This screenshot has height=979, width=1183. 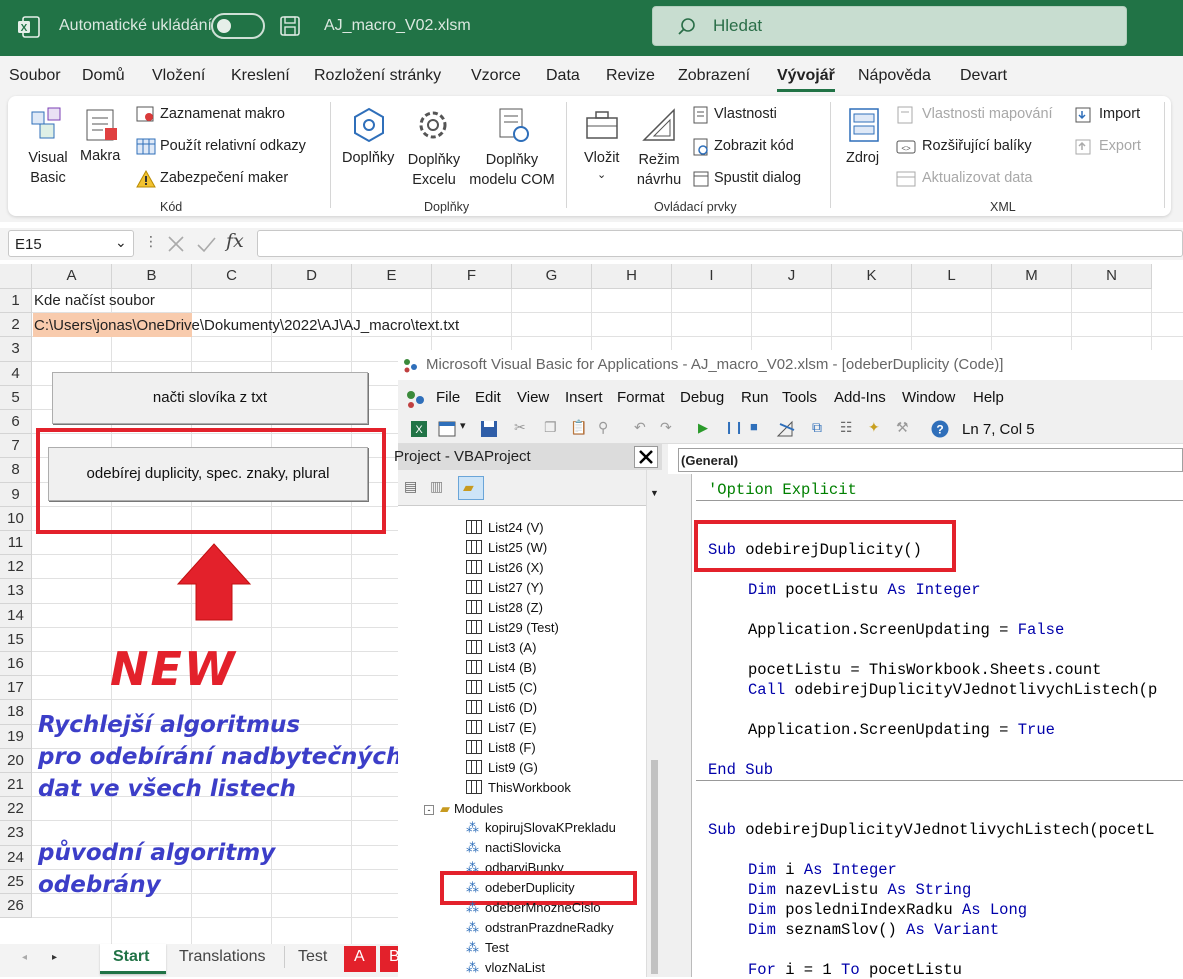 What do you see at coordinates (489, 429) in the screenshot?
I see `save-icon` at bounding box center [489, 429].